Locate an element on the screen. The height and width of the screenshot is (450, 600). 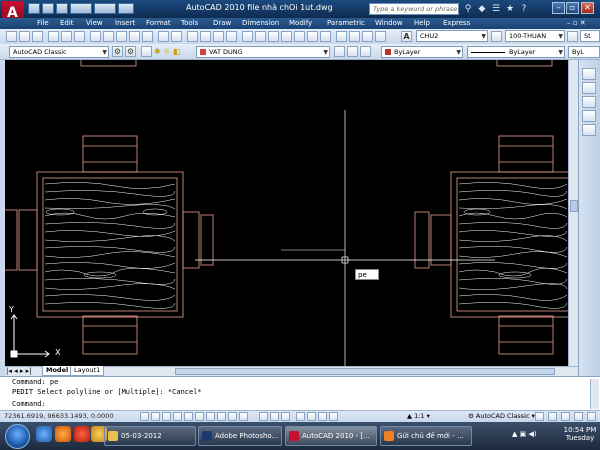
object-snap-icon is located at coordinates (188, 416).